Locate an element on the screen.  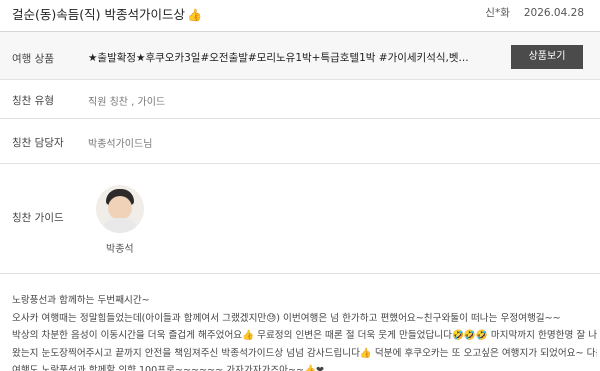
guide-avatar is located at coordinates (120, 209).